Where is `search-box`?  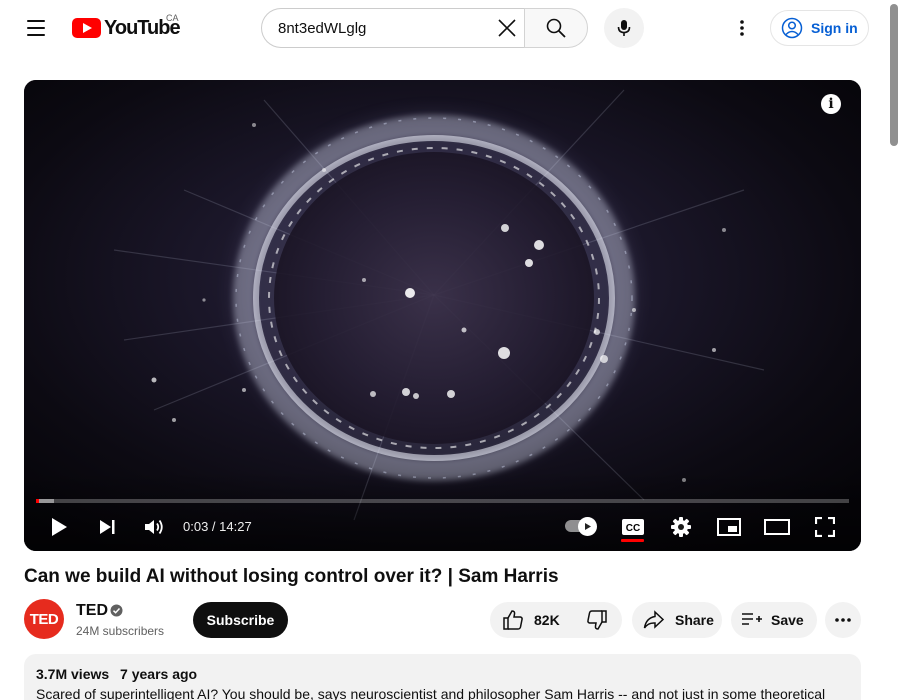 search-box is located at coordinates (393, 28).